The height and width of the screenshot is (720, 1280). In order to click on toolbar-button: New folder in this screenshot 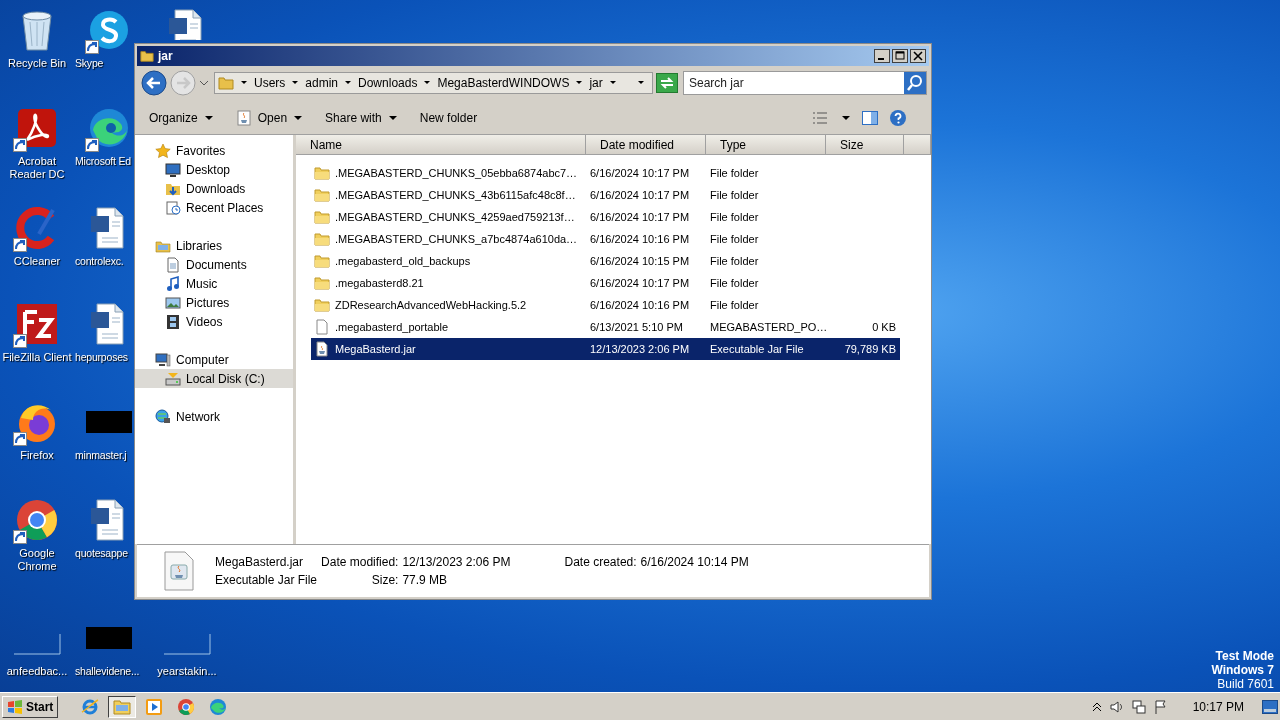, I will do `click(448, 118)`.